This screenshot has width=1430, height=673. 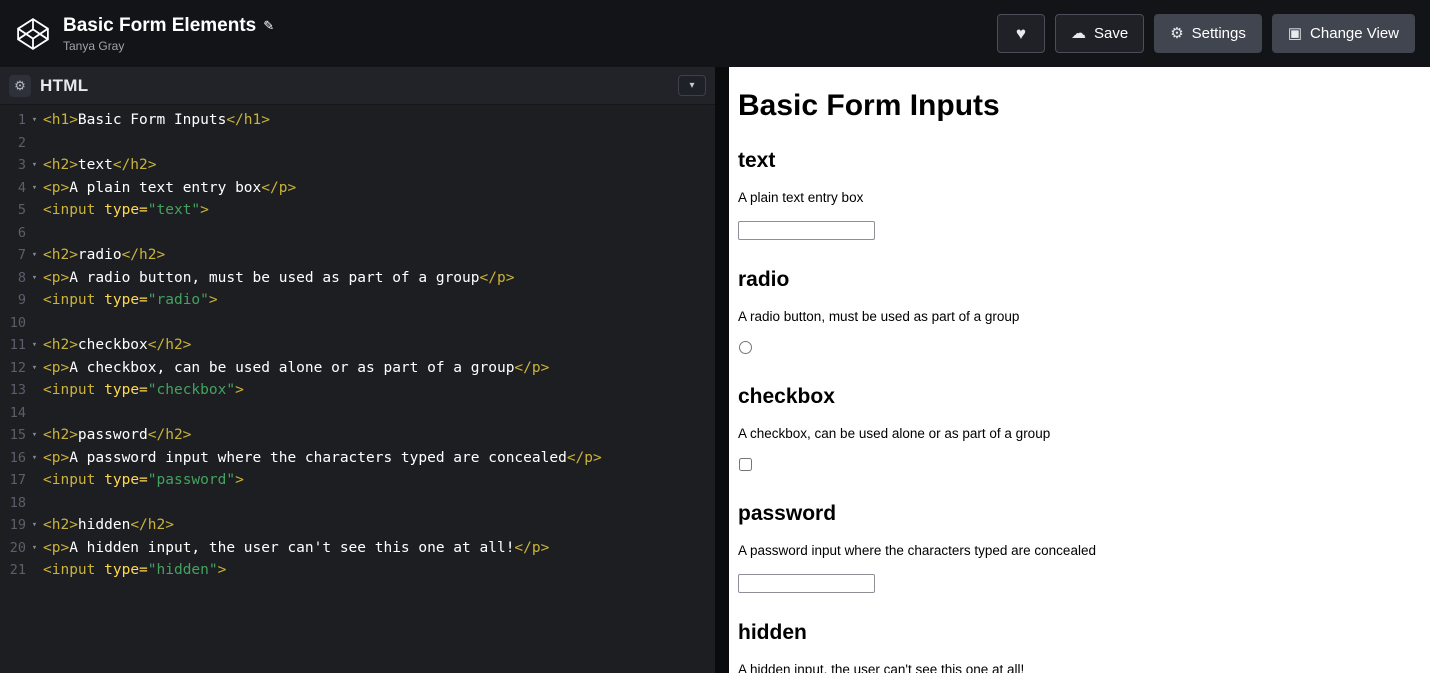 What do you see at coordinates (1343, 33) in the screenshot?
I see `change-view-button: ▣ Change View` at bounding box center [1343, 33].